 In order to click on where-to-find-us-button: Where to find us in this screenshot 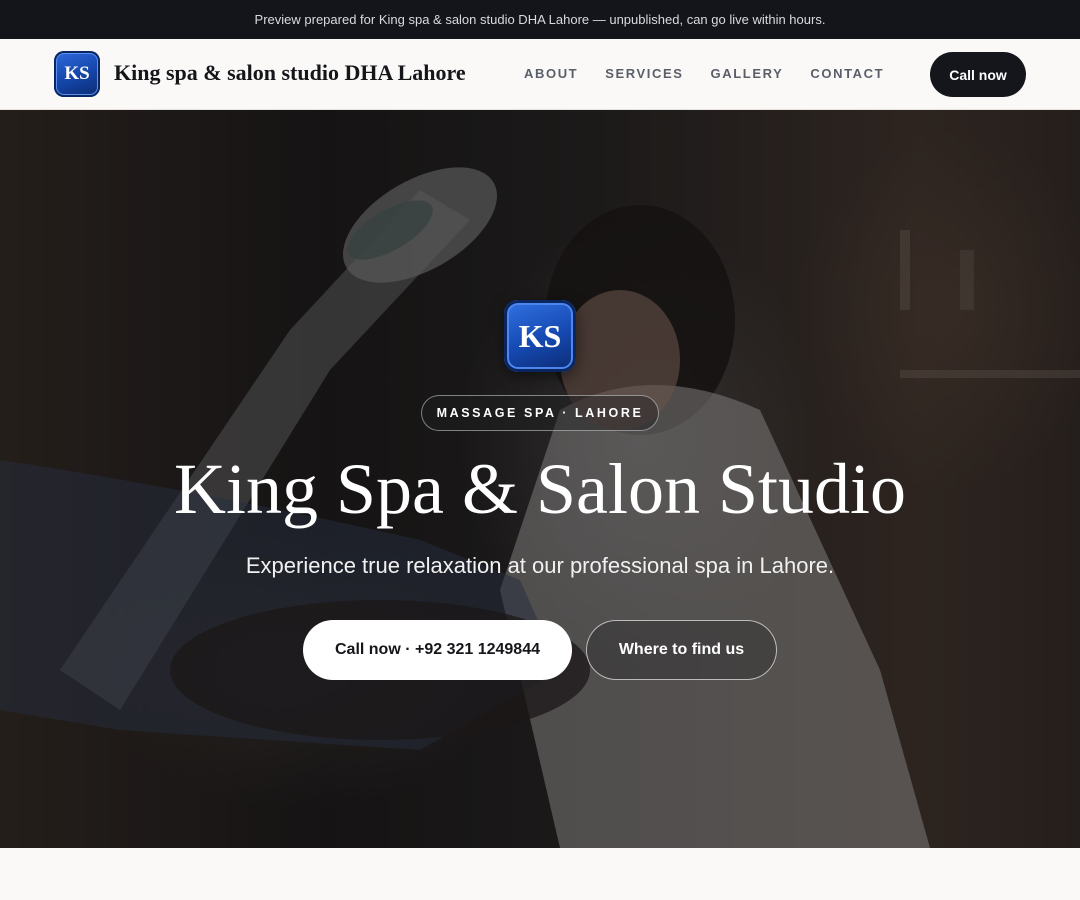, I will do `click(681, 650)`.